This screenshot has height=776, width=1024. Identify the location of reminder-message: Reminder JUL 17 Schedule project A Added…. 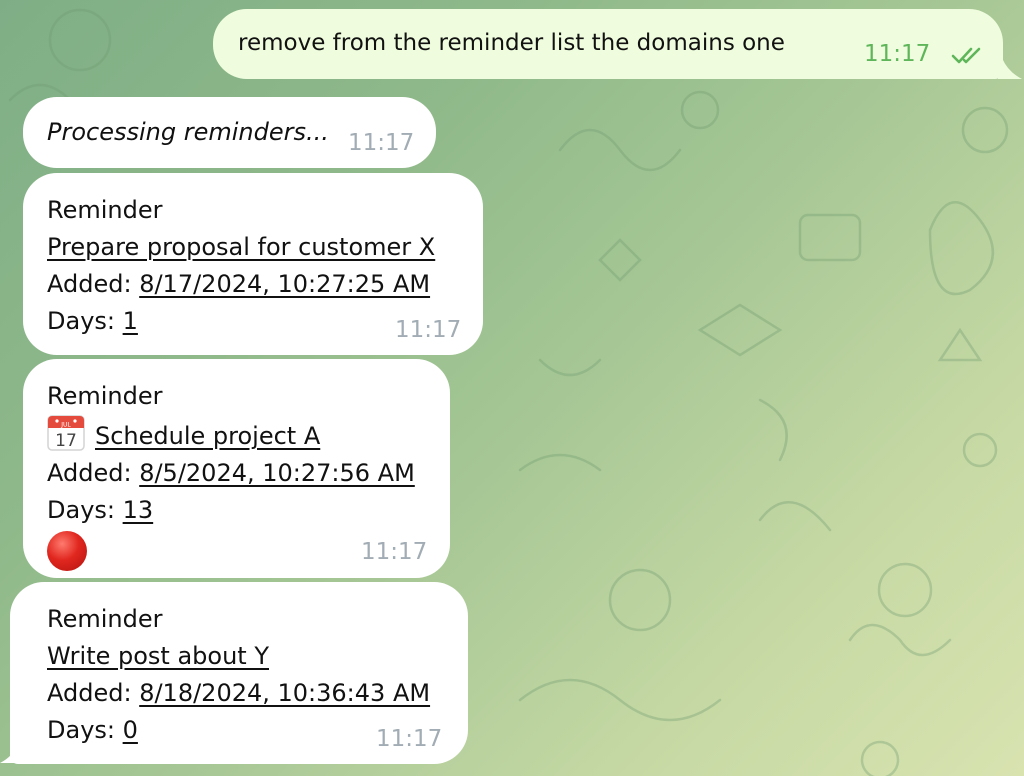
(236, 468).